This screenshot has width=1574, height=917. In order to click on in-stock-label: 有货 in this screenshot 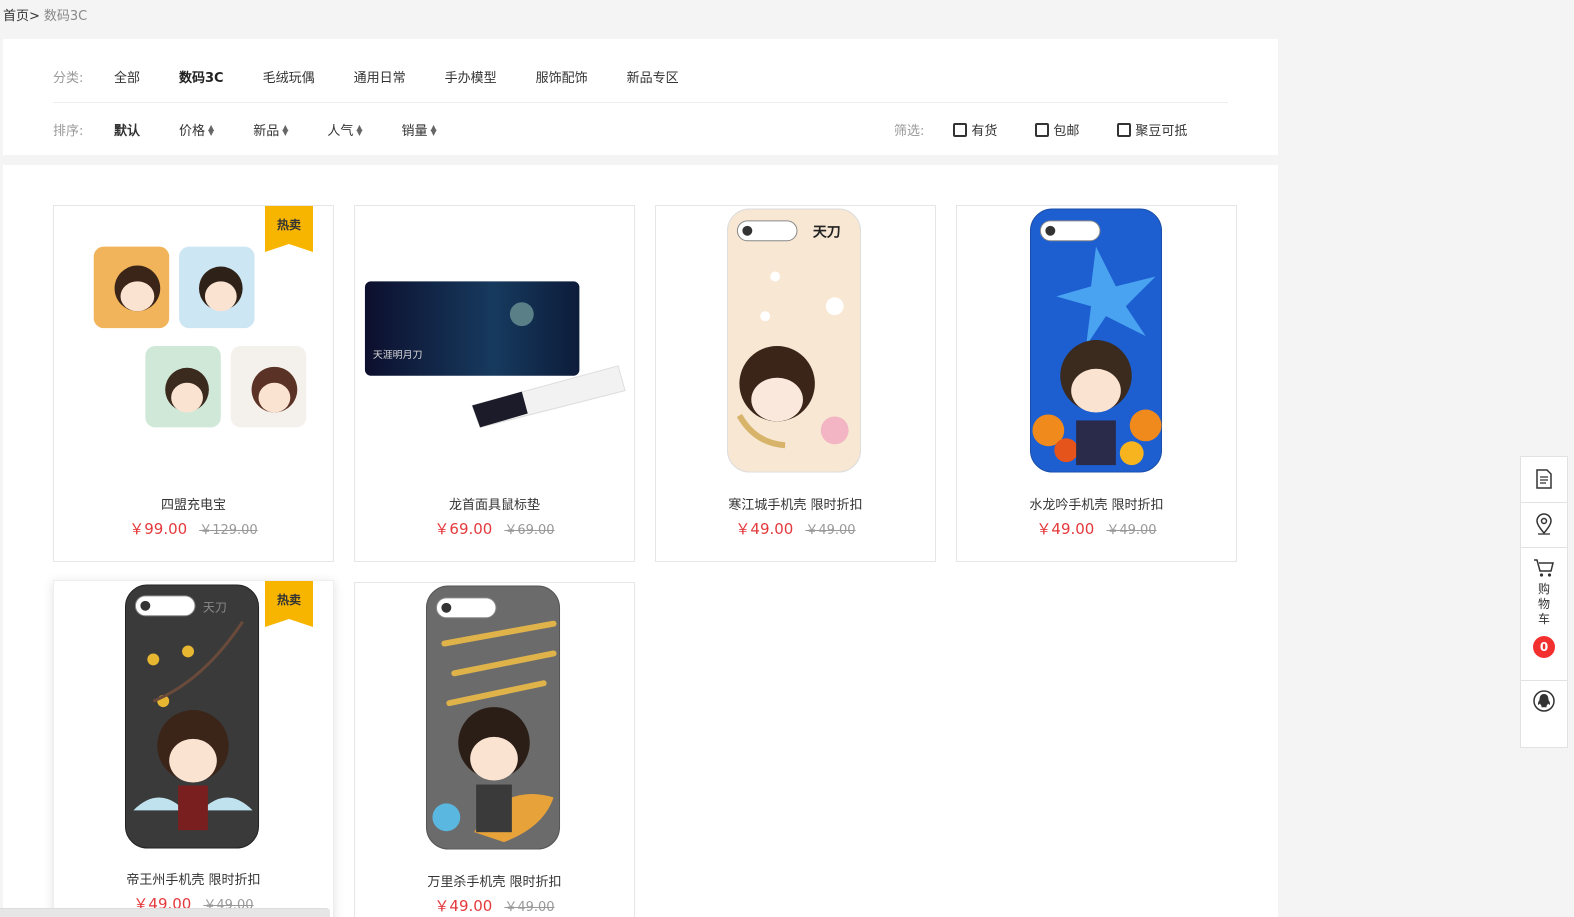, I will do `click(984, 131)`.